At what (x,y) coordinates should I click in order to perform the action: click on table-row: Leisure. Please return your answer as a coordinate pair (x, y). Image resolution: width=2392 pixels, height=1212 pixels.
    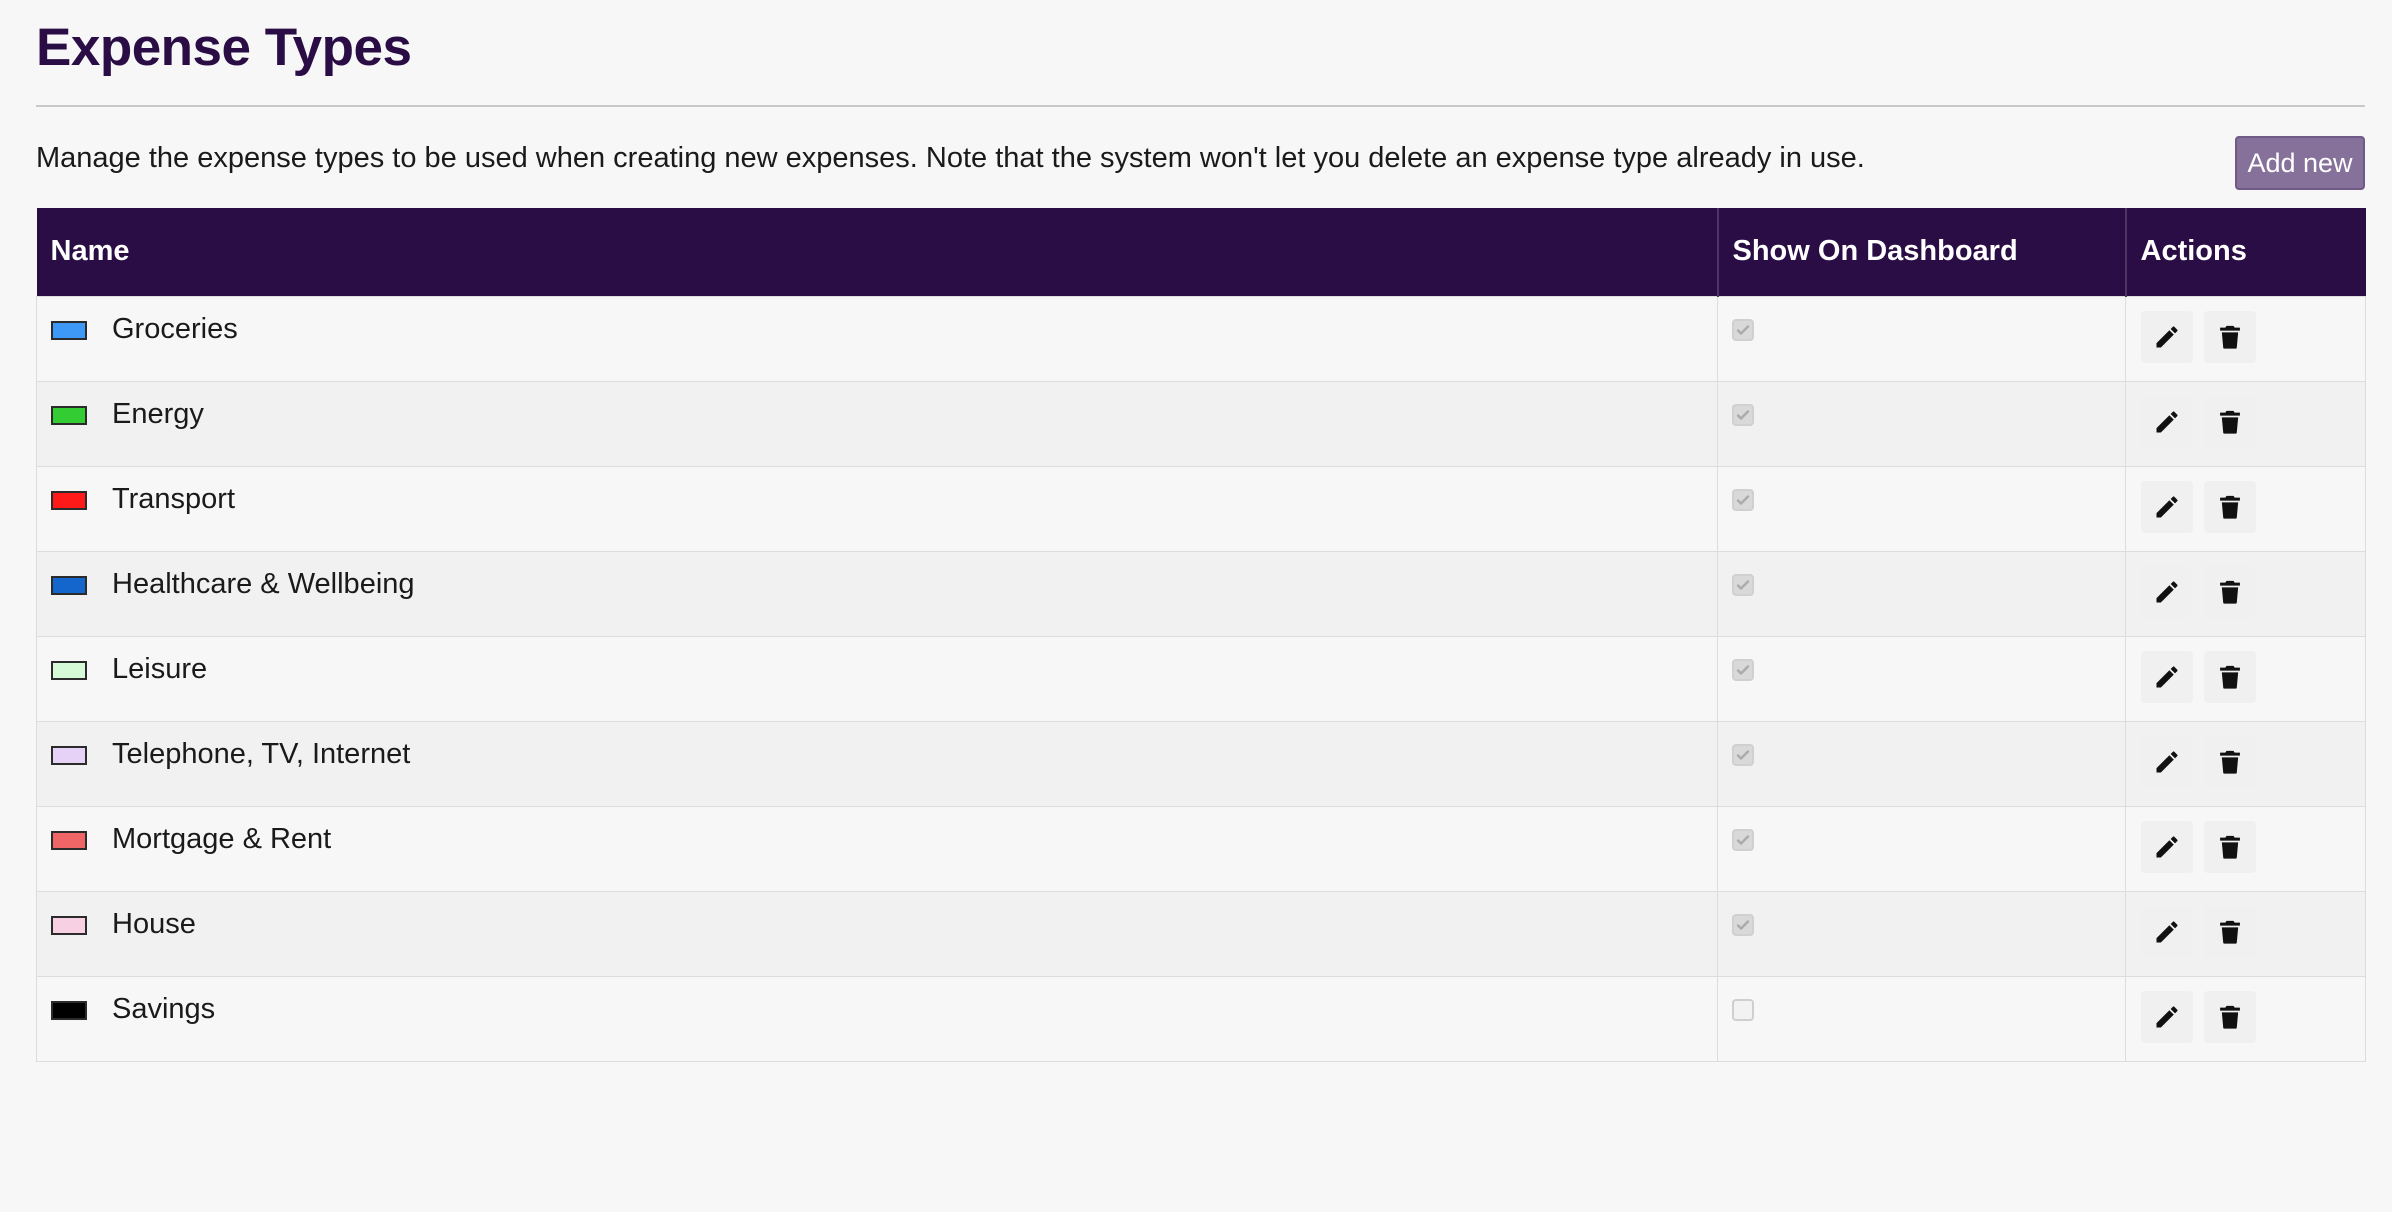
    Looking at the image, I should click on (1201, 678).